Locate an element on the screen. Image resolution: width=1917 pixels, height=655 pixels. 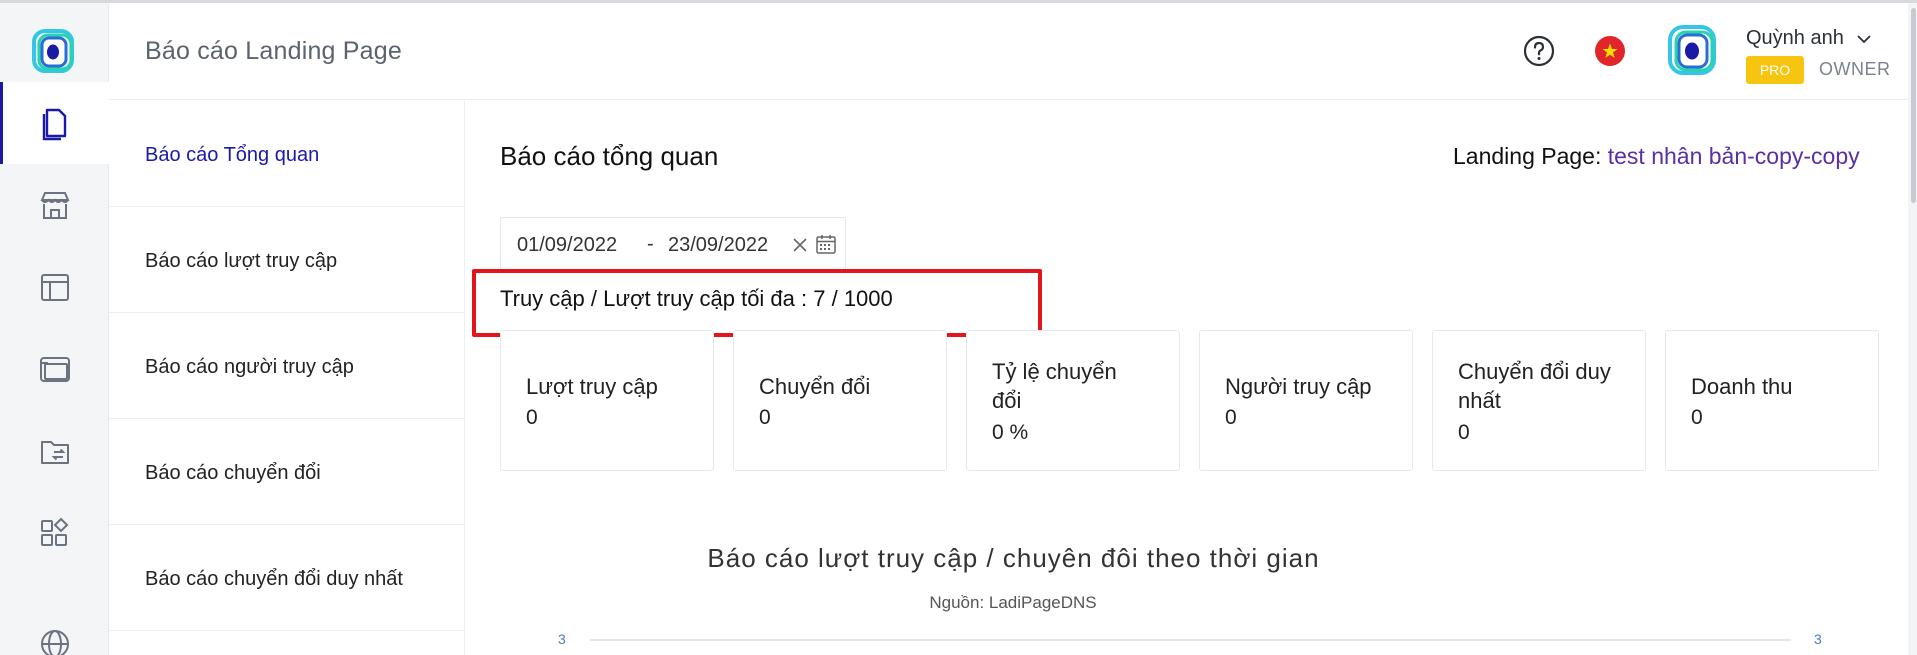
submenu-item-conversions: Báo cáo chuyển đổi is located at coordinates (287, 472).